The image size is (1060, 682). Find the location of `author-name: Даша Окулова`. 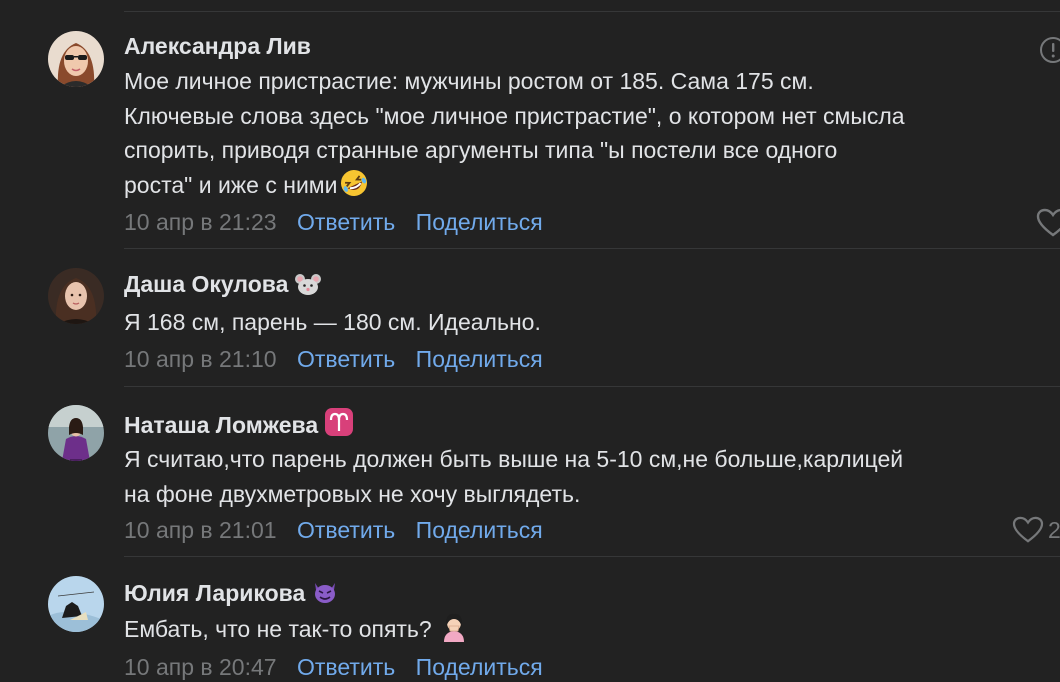

author-name: Даша Окулова is located at coordinates (206, 284).